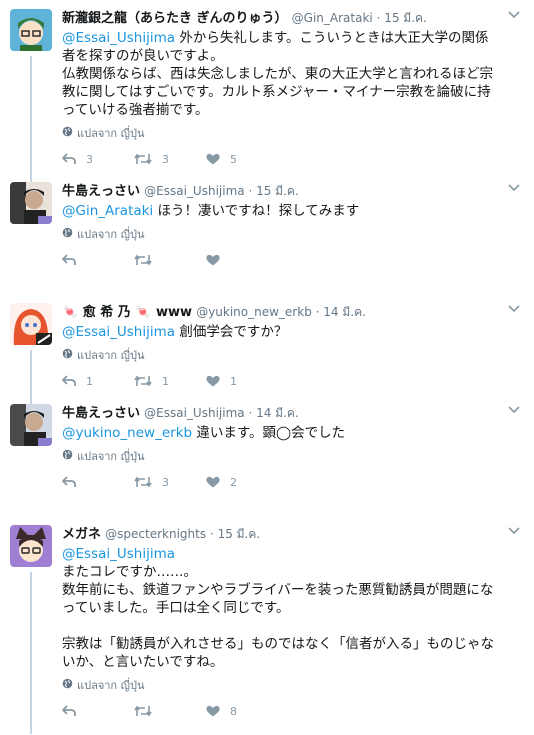 Image resolution: width=534 pixels, height=735 pixels. I want to click on like-button: 8, so click(242, 711).